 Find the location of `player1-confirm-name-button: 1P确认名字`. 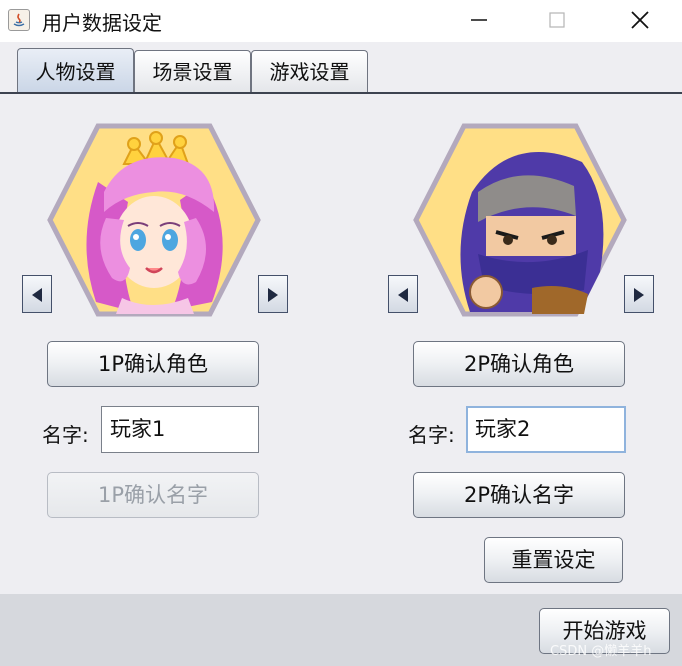

player1-confirm-name-button: 1P确认名字 is located at coordinates (153, 495).